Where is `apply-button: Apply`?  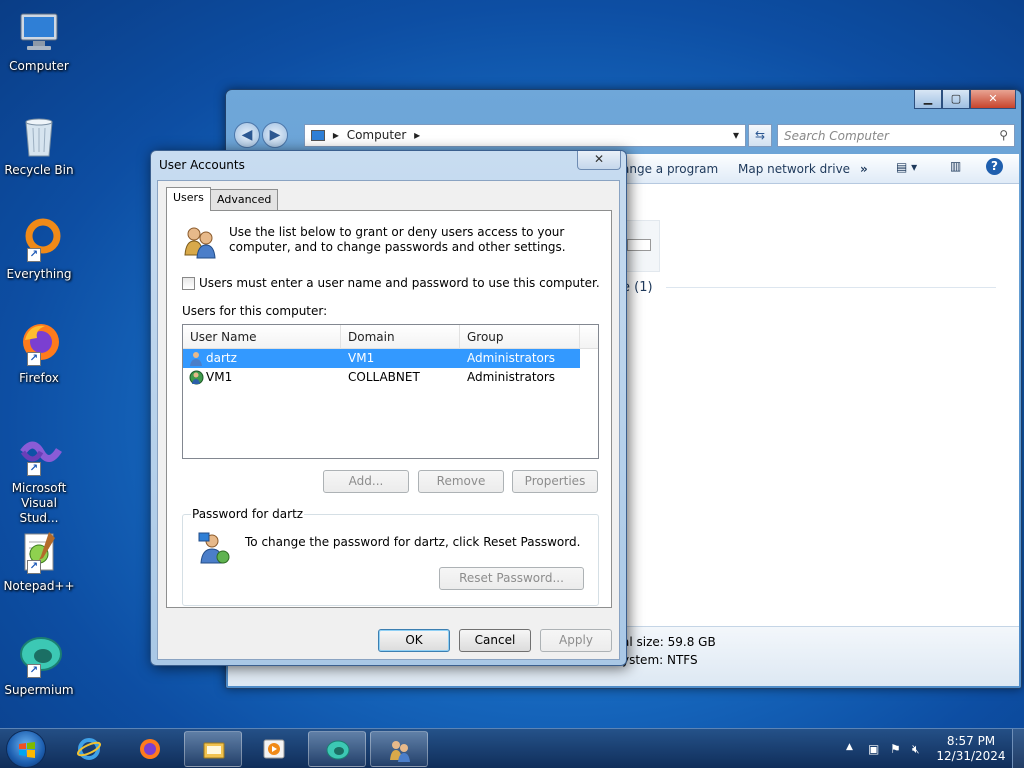 apply-button: Apply is located at coordinates (576, 640).